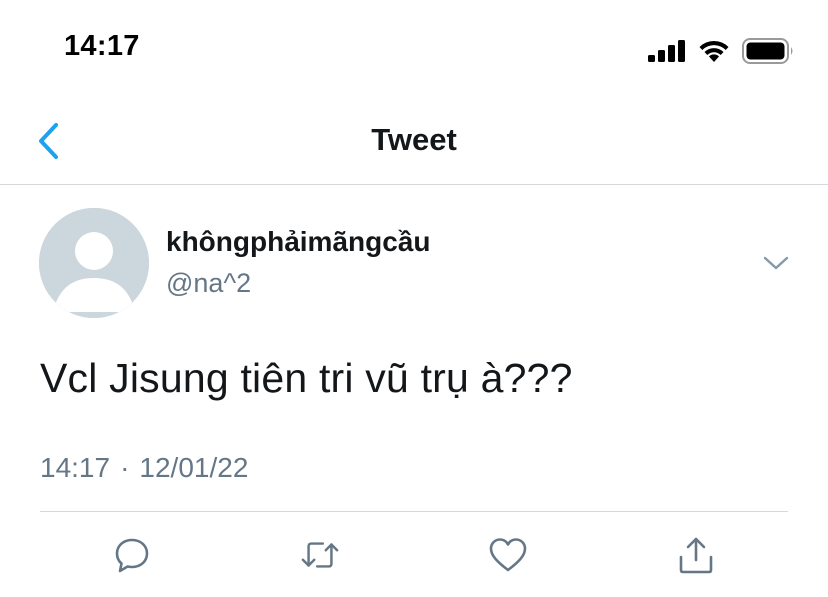 The width and height of the screenshot is (828, 597). I want to click on default-avatar-icon, so click(94, 263).